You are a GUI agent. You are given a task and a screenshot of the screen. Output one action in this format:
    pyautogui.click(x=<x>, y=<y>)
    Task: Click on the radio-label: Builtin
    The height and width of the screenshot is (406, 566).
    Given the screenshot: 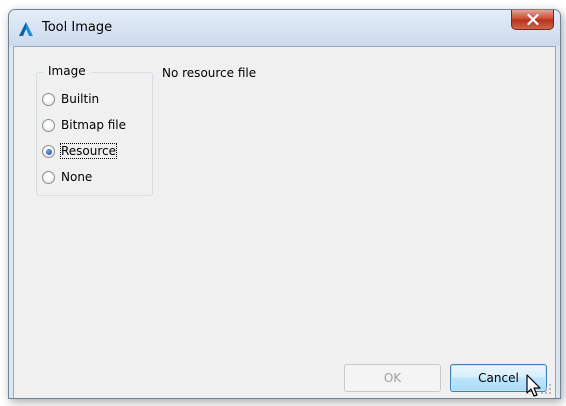 What is the action you would take?
    pyautogui.click(x=80, y=99)
    